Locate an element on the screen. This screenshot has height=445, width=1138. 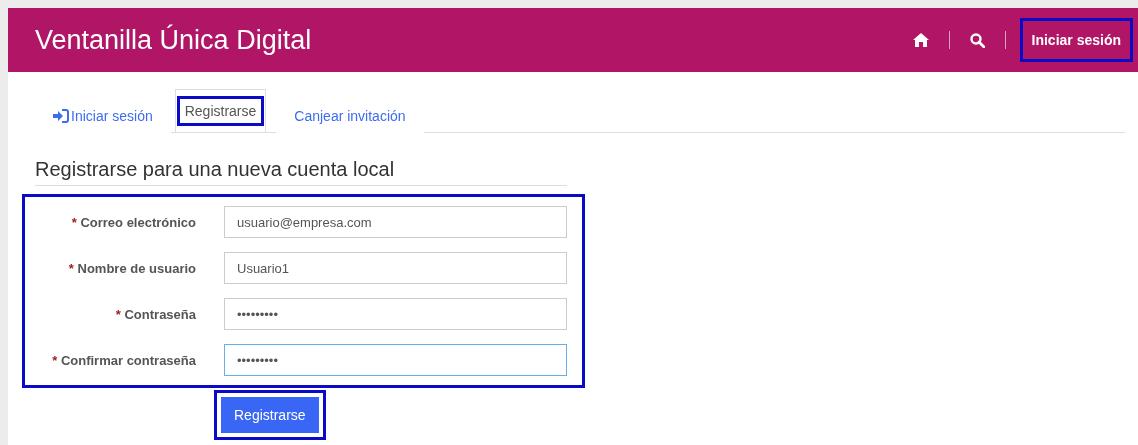
sign-in-link: Iniciar sesión is located at coordinates (1076, 40).